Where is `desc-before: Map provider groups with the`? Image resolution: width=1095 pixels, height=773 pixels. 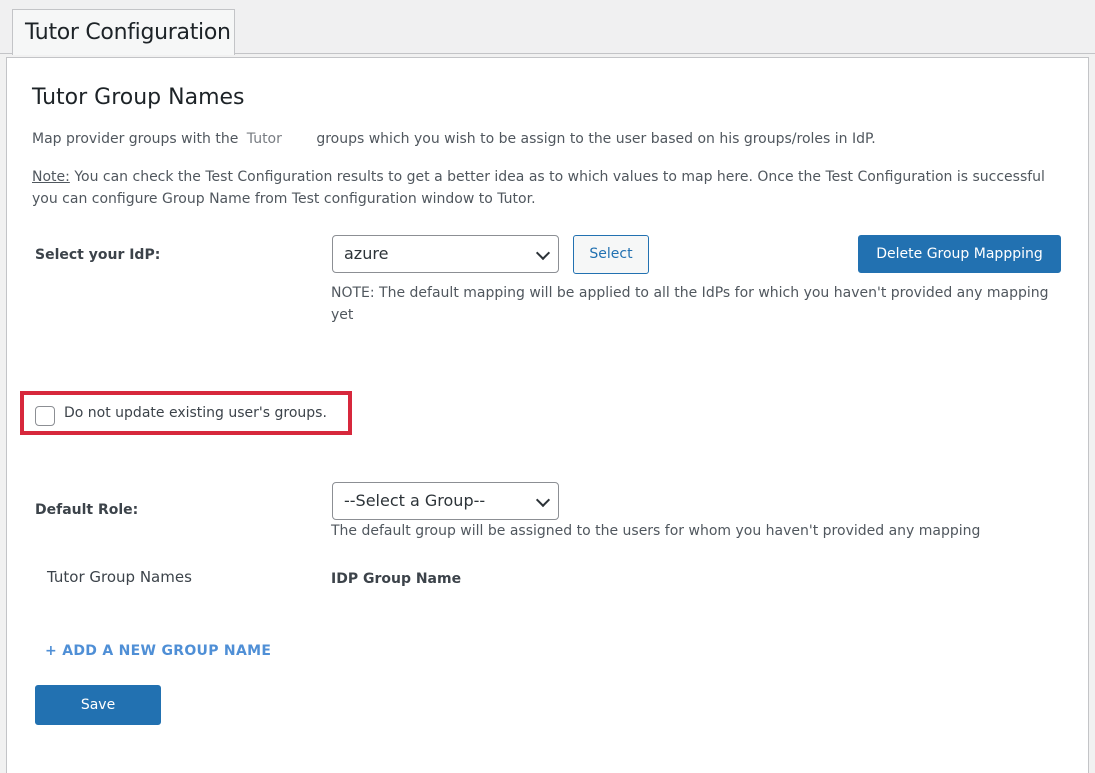 desc-before: Map provider groups with the is located at coordinates (135, 139).